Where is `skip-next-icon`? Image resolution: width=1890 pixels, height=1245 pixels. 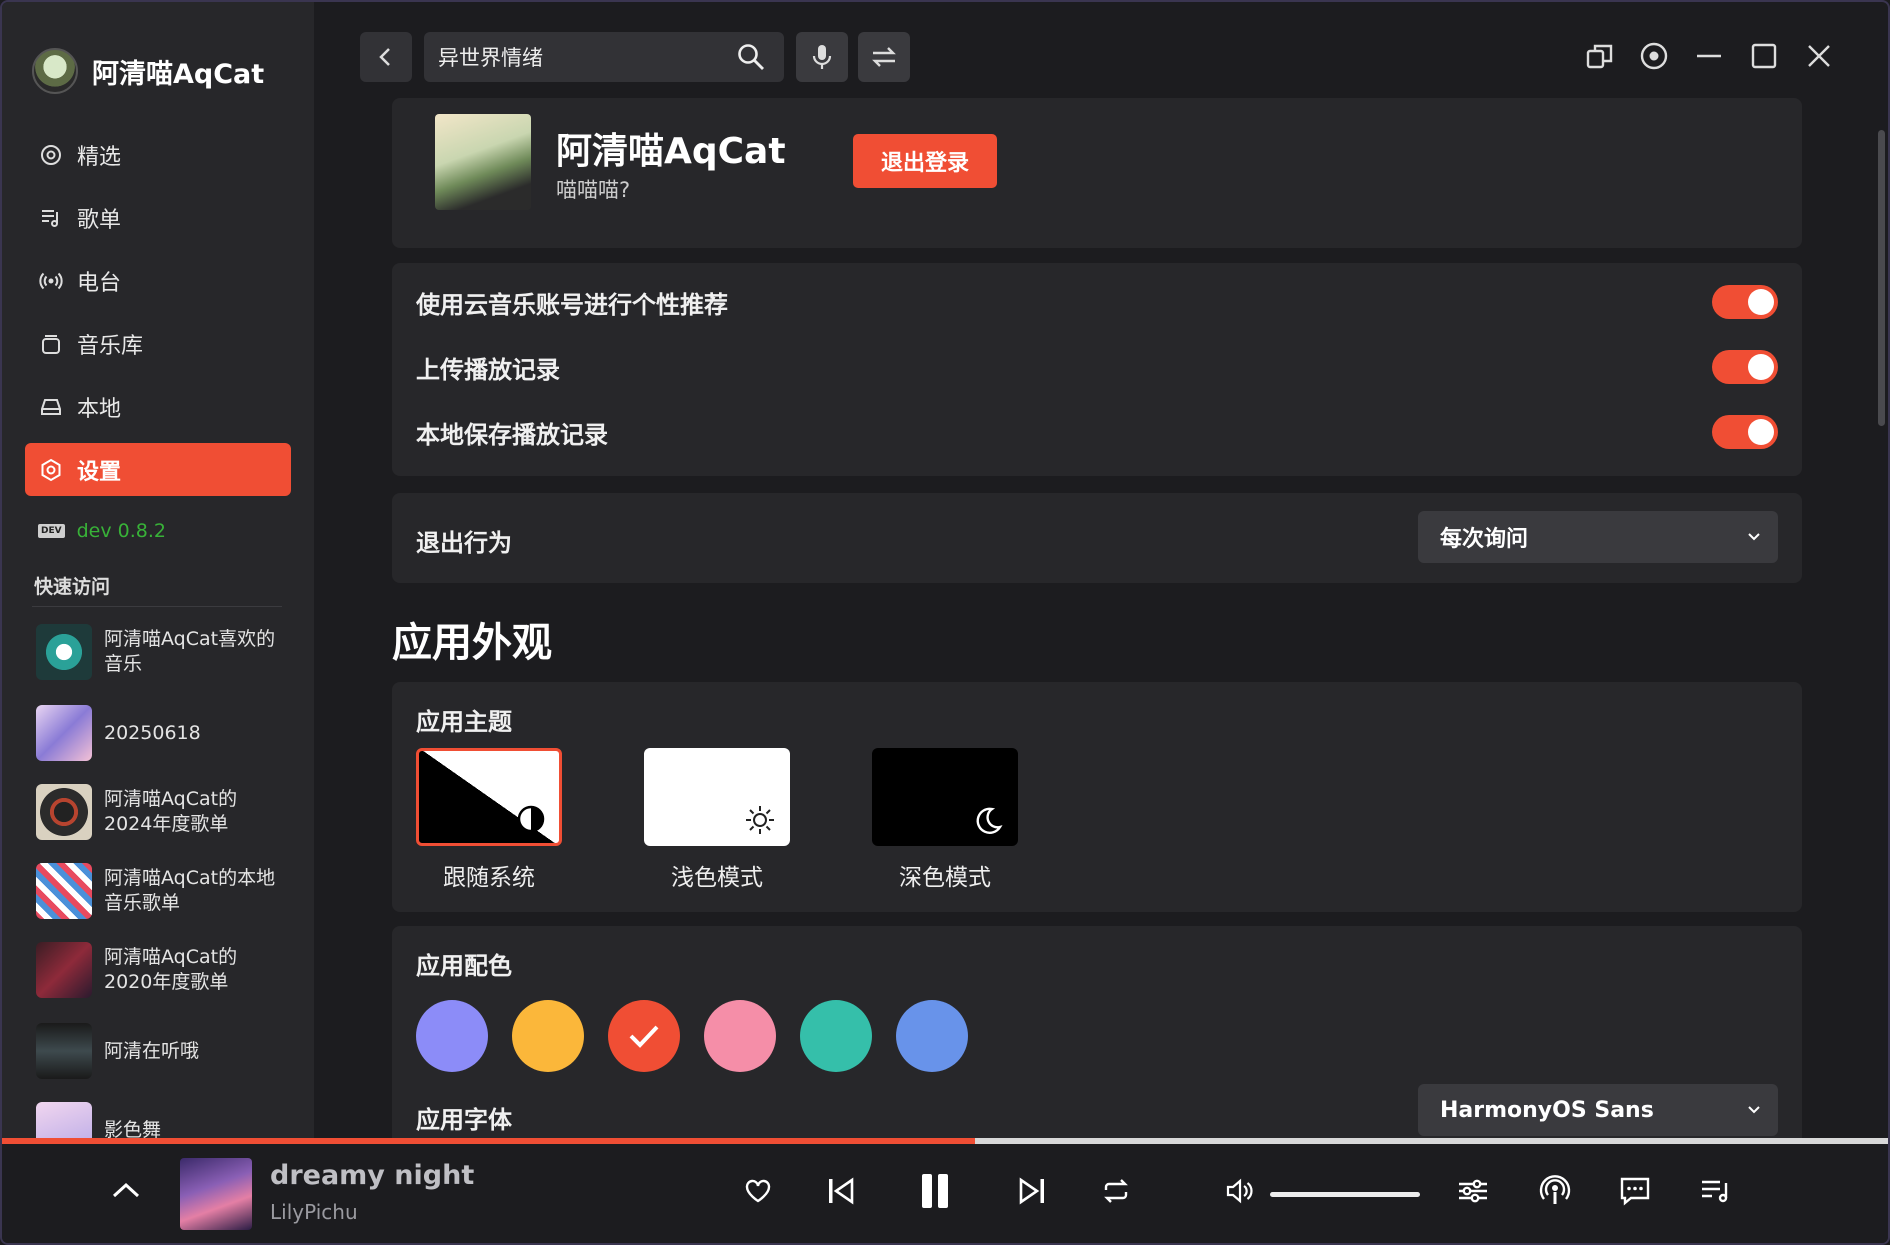
skip-next-icon is located at coordinates (1031, 1191).